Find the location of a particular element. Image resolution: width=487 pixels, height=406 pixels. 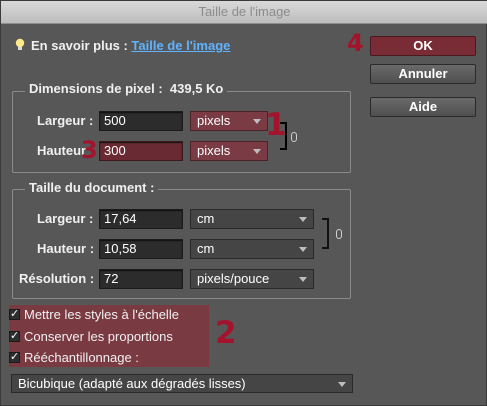

lightbulb-icon is located at coordinates (20, 44).